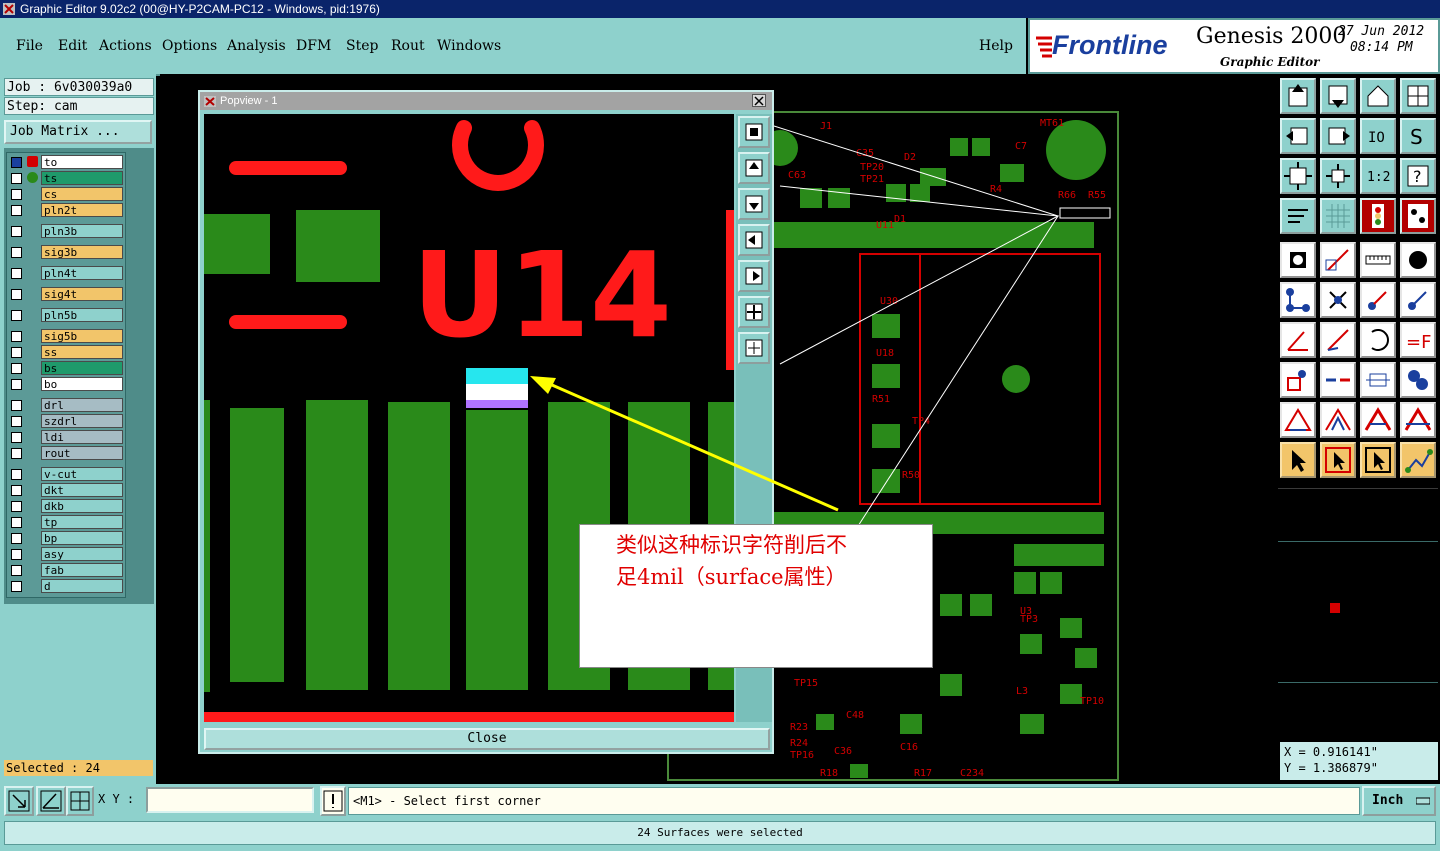 The width and height of the screenshot is (1440, 851). Describe the element at coordinates (1418, 260) in the screenshot. I see `tool-surface-button` at that location.